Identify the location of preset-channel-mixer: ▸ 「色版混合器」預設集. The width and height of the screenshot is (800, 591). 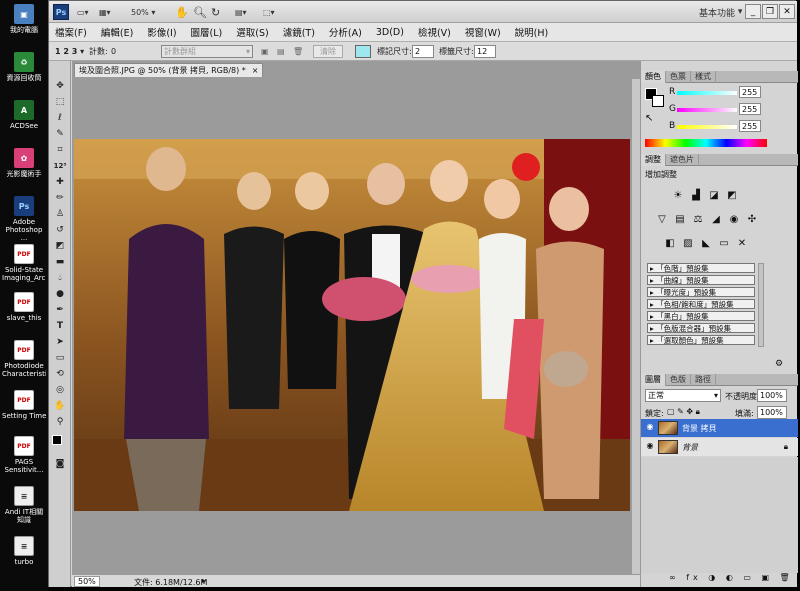
(701, 328).